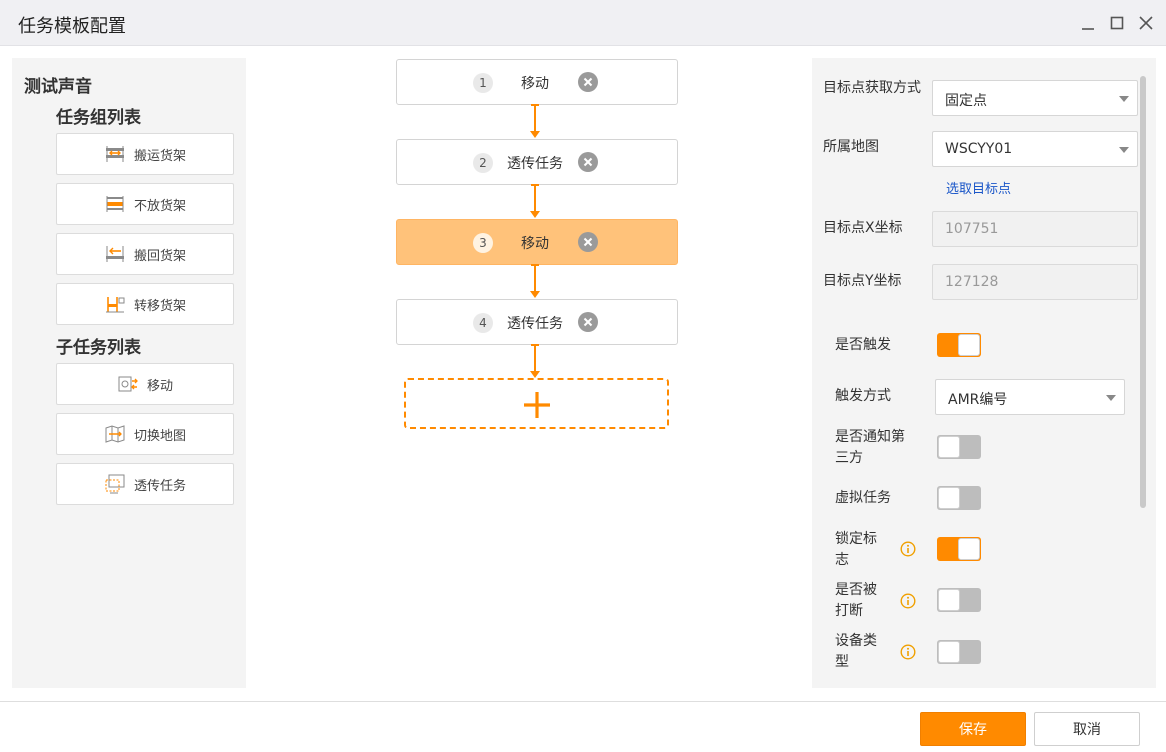  I want to click on test-sound-link: 测试声音, so click(58, 84).